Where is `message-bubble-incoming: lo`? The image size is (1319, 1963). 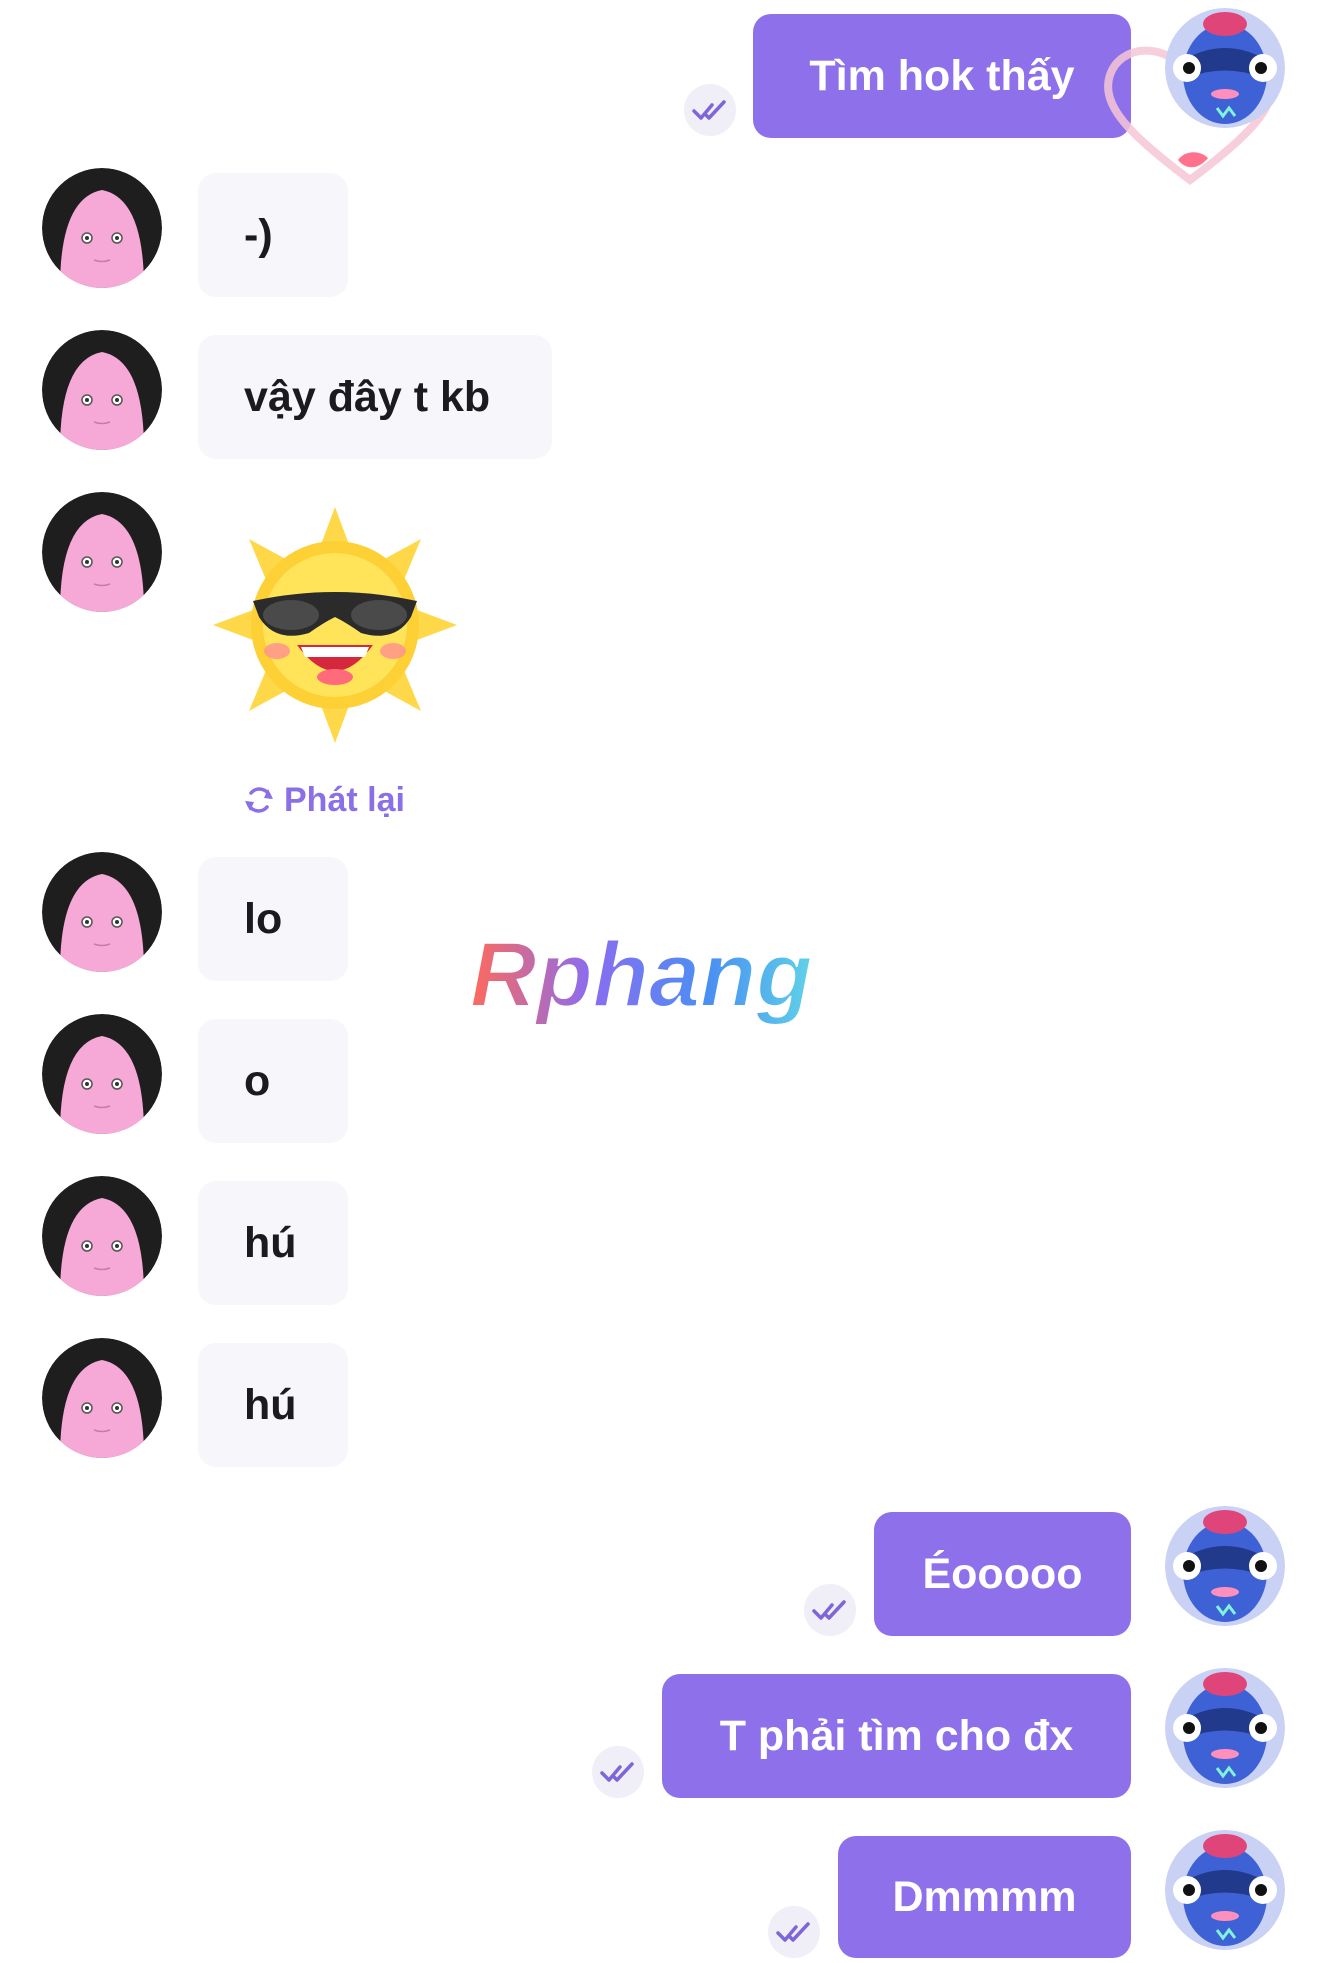
message-bubble-incoming: lo is located at coordinates (273, 919).